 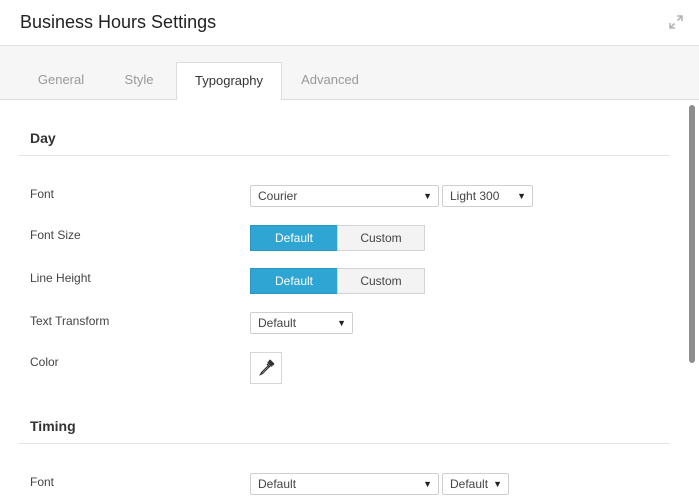 What do you see at coordinates (277, 484) in the screenshot?
I see `timing-font-family-value: Default` at bounding box center [277, 484].